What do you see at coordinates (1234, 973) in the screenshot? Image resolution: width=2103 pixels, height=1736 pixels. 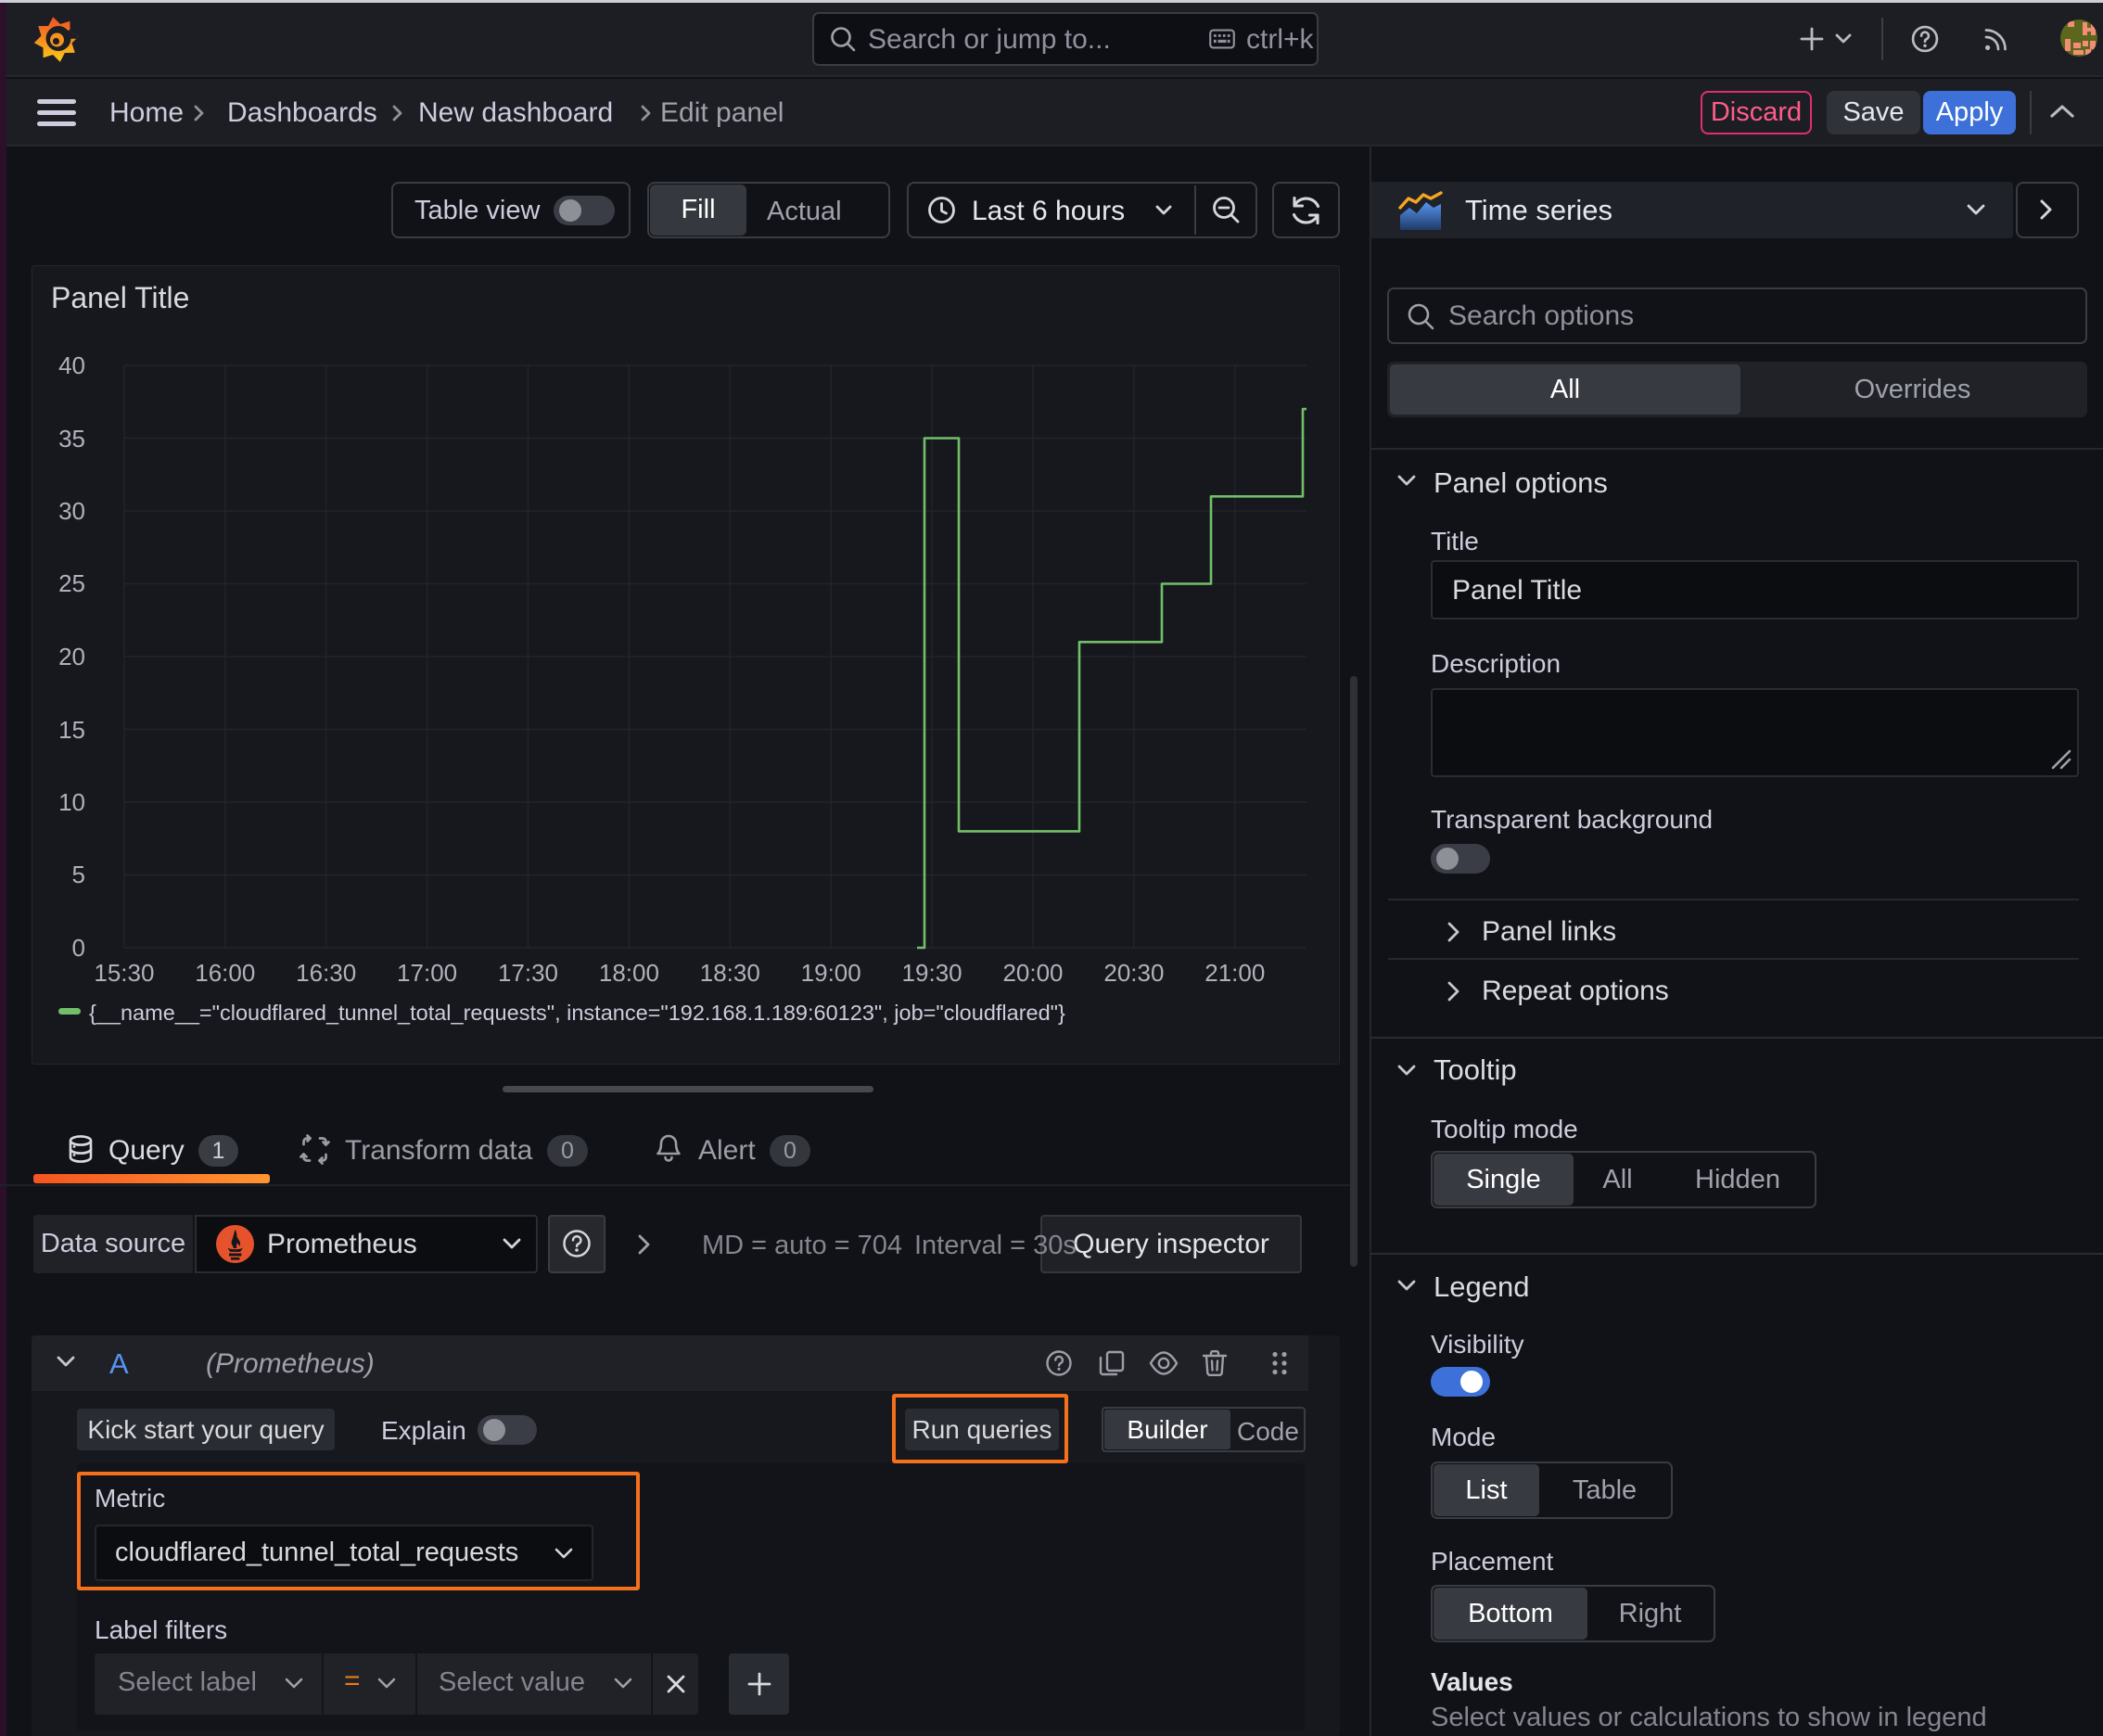 I see `svg-text: 21:00` at bounding box center [1234, 973].